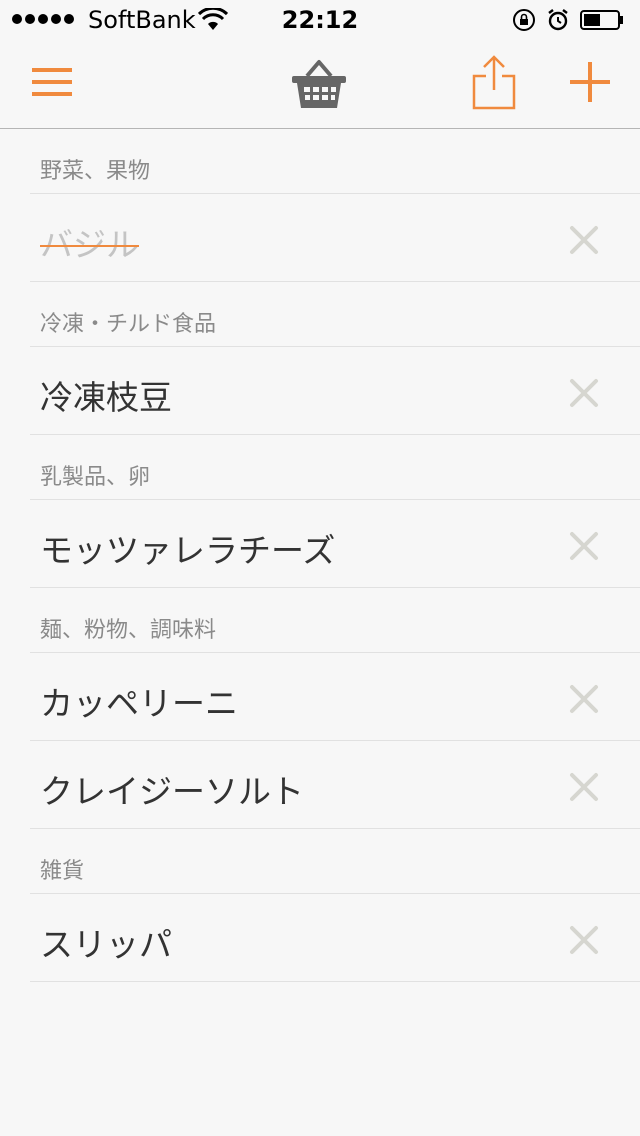 The image size is (640, 1136). I want to click on battery-icon, so click(601, 20).